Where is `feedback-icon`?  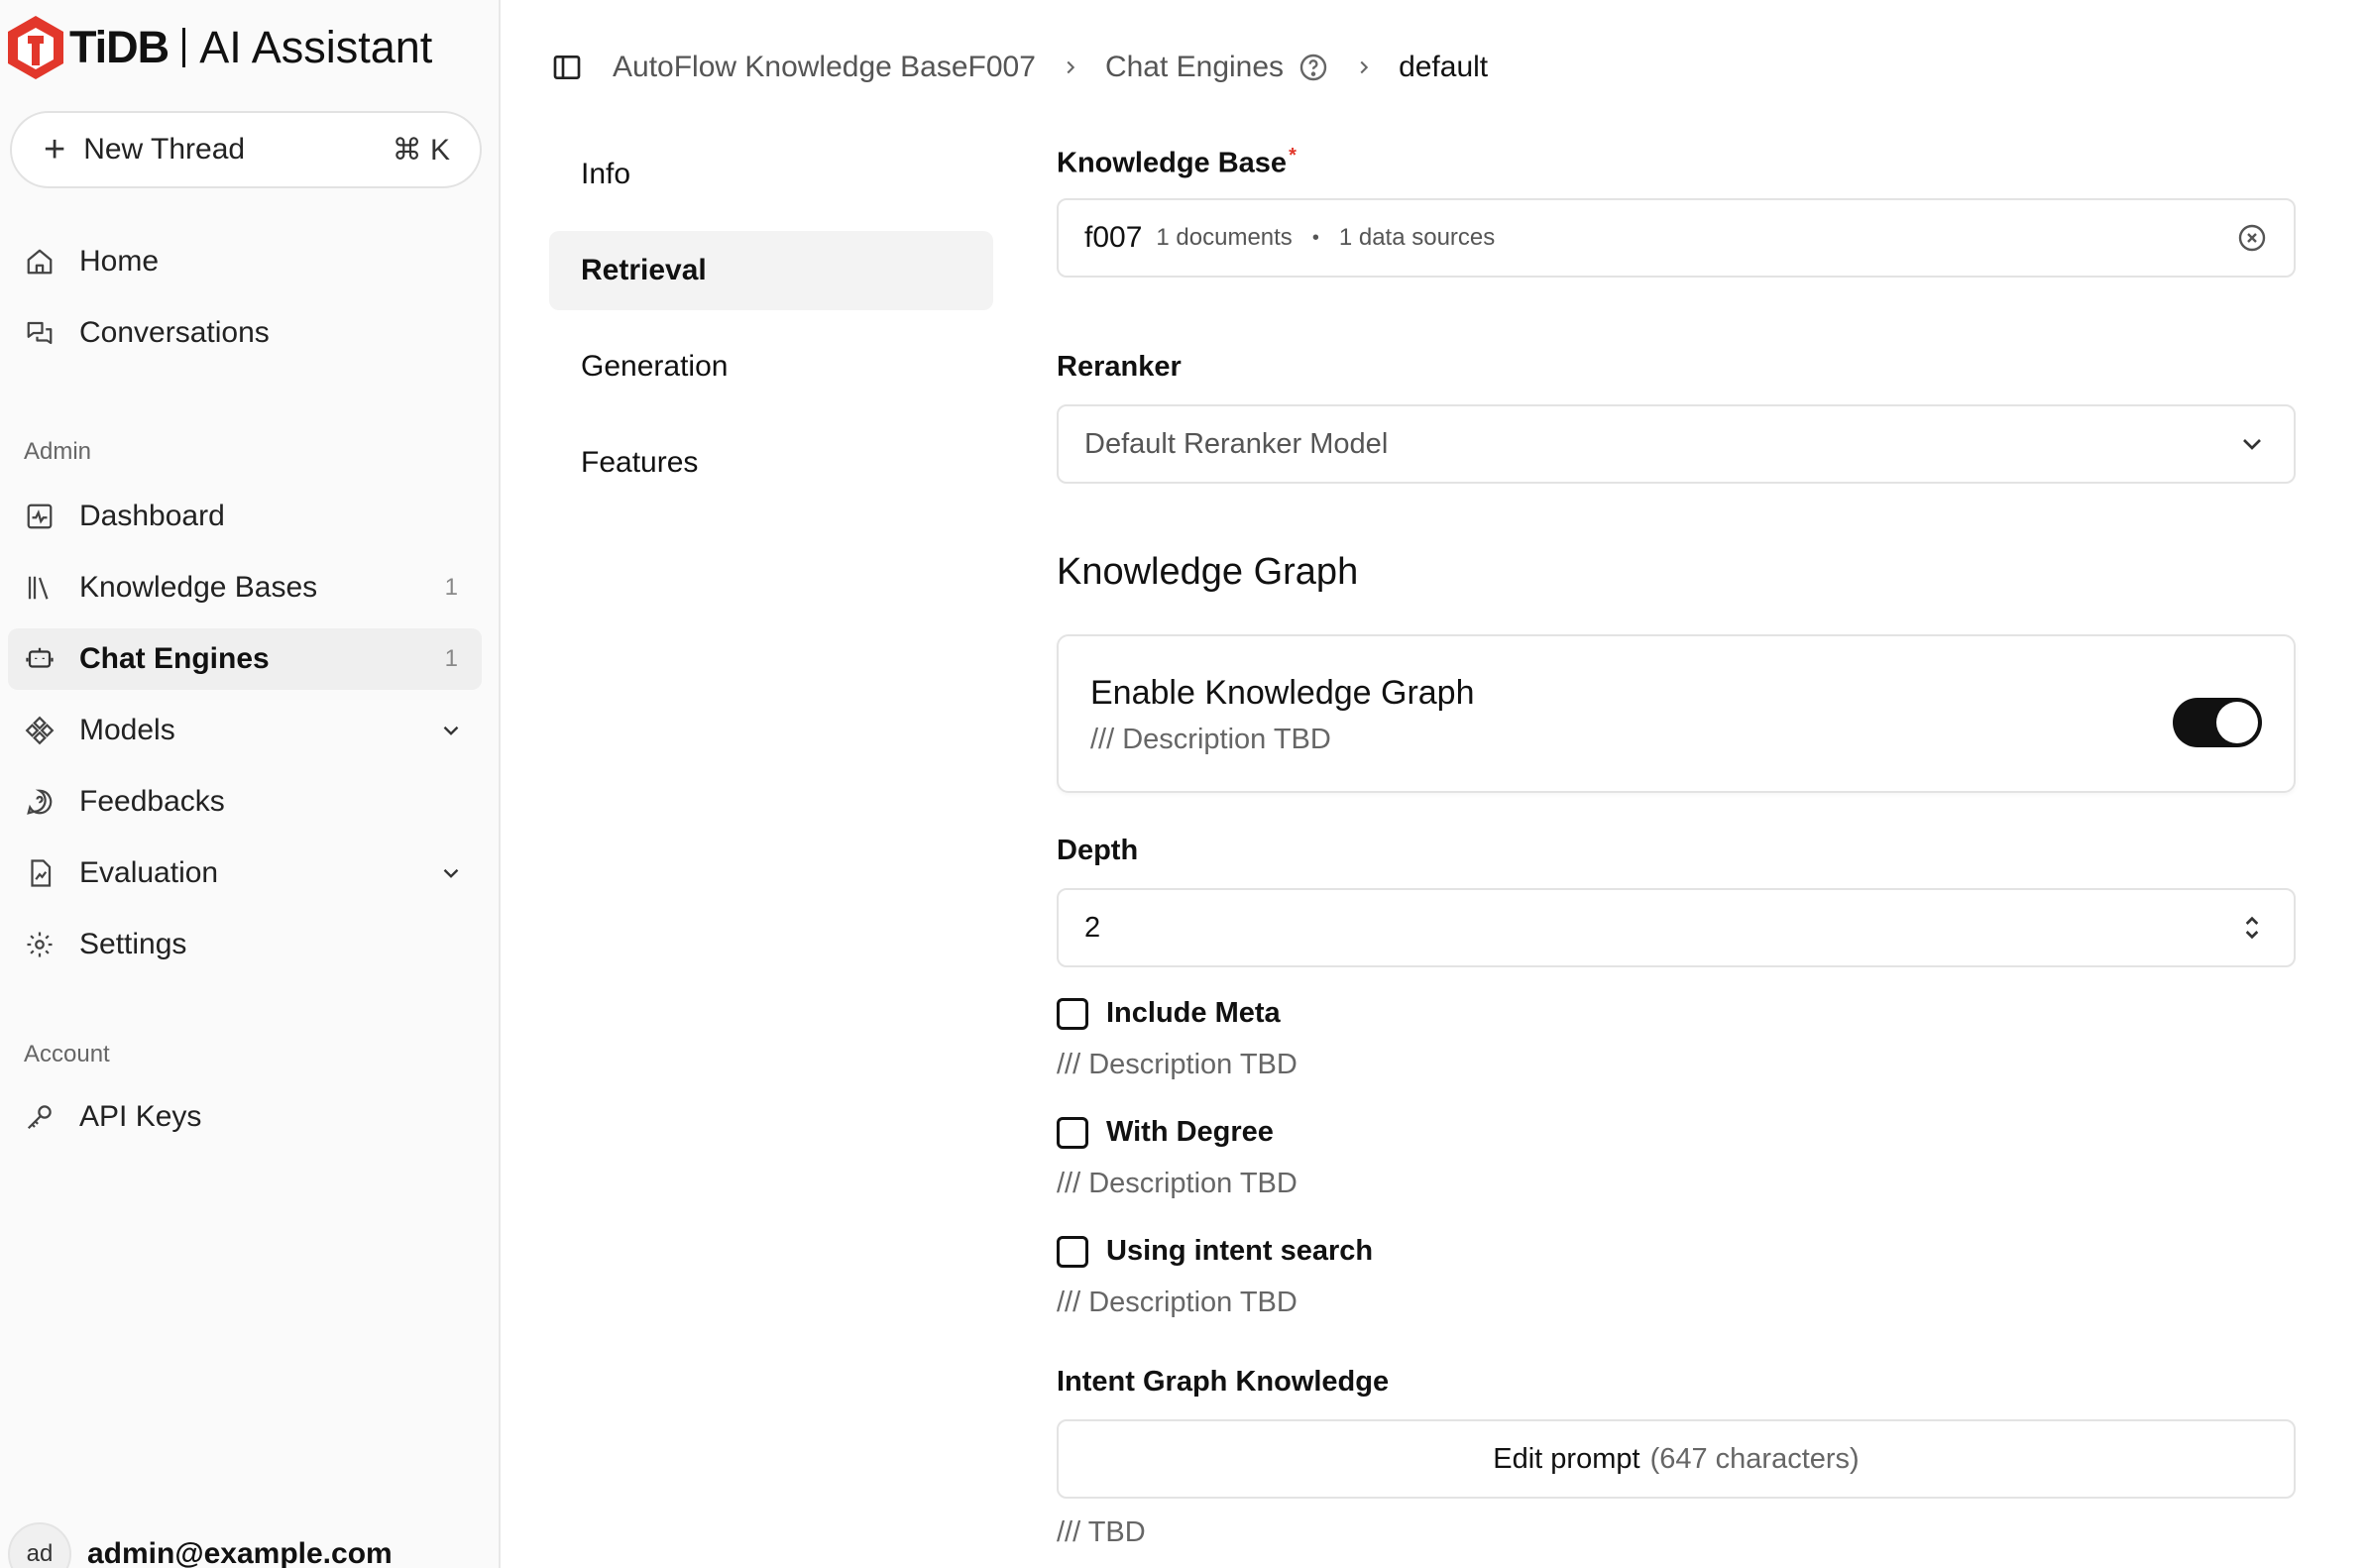 feedback-icon is located at coordinates (40, 802).